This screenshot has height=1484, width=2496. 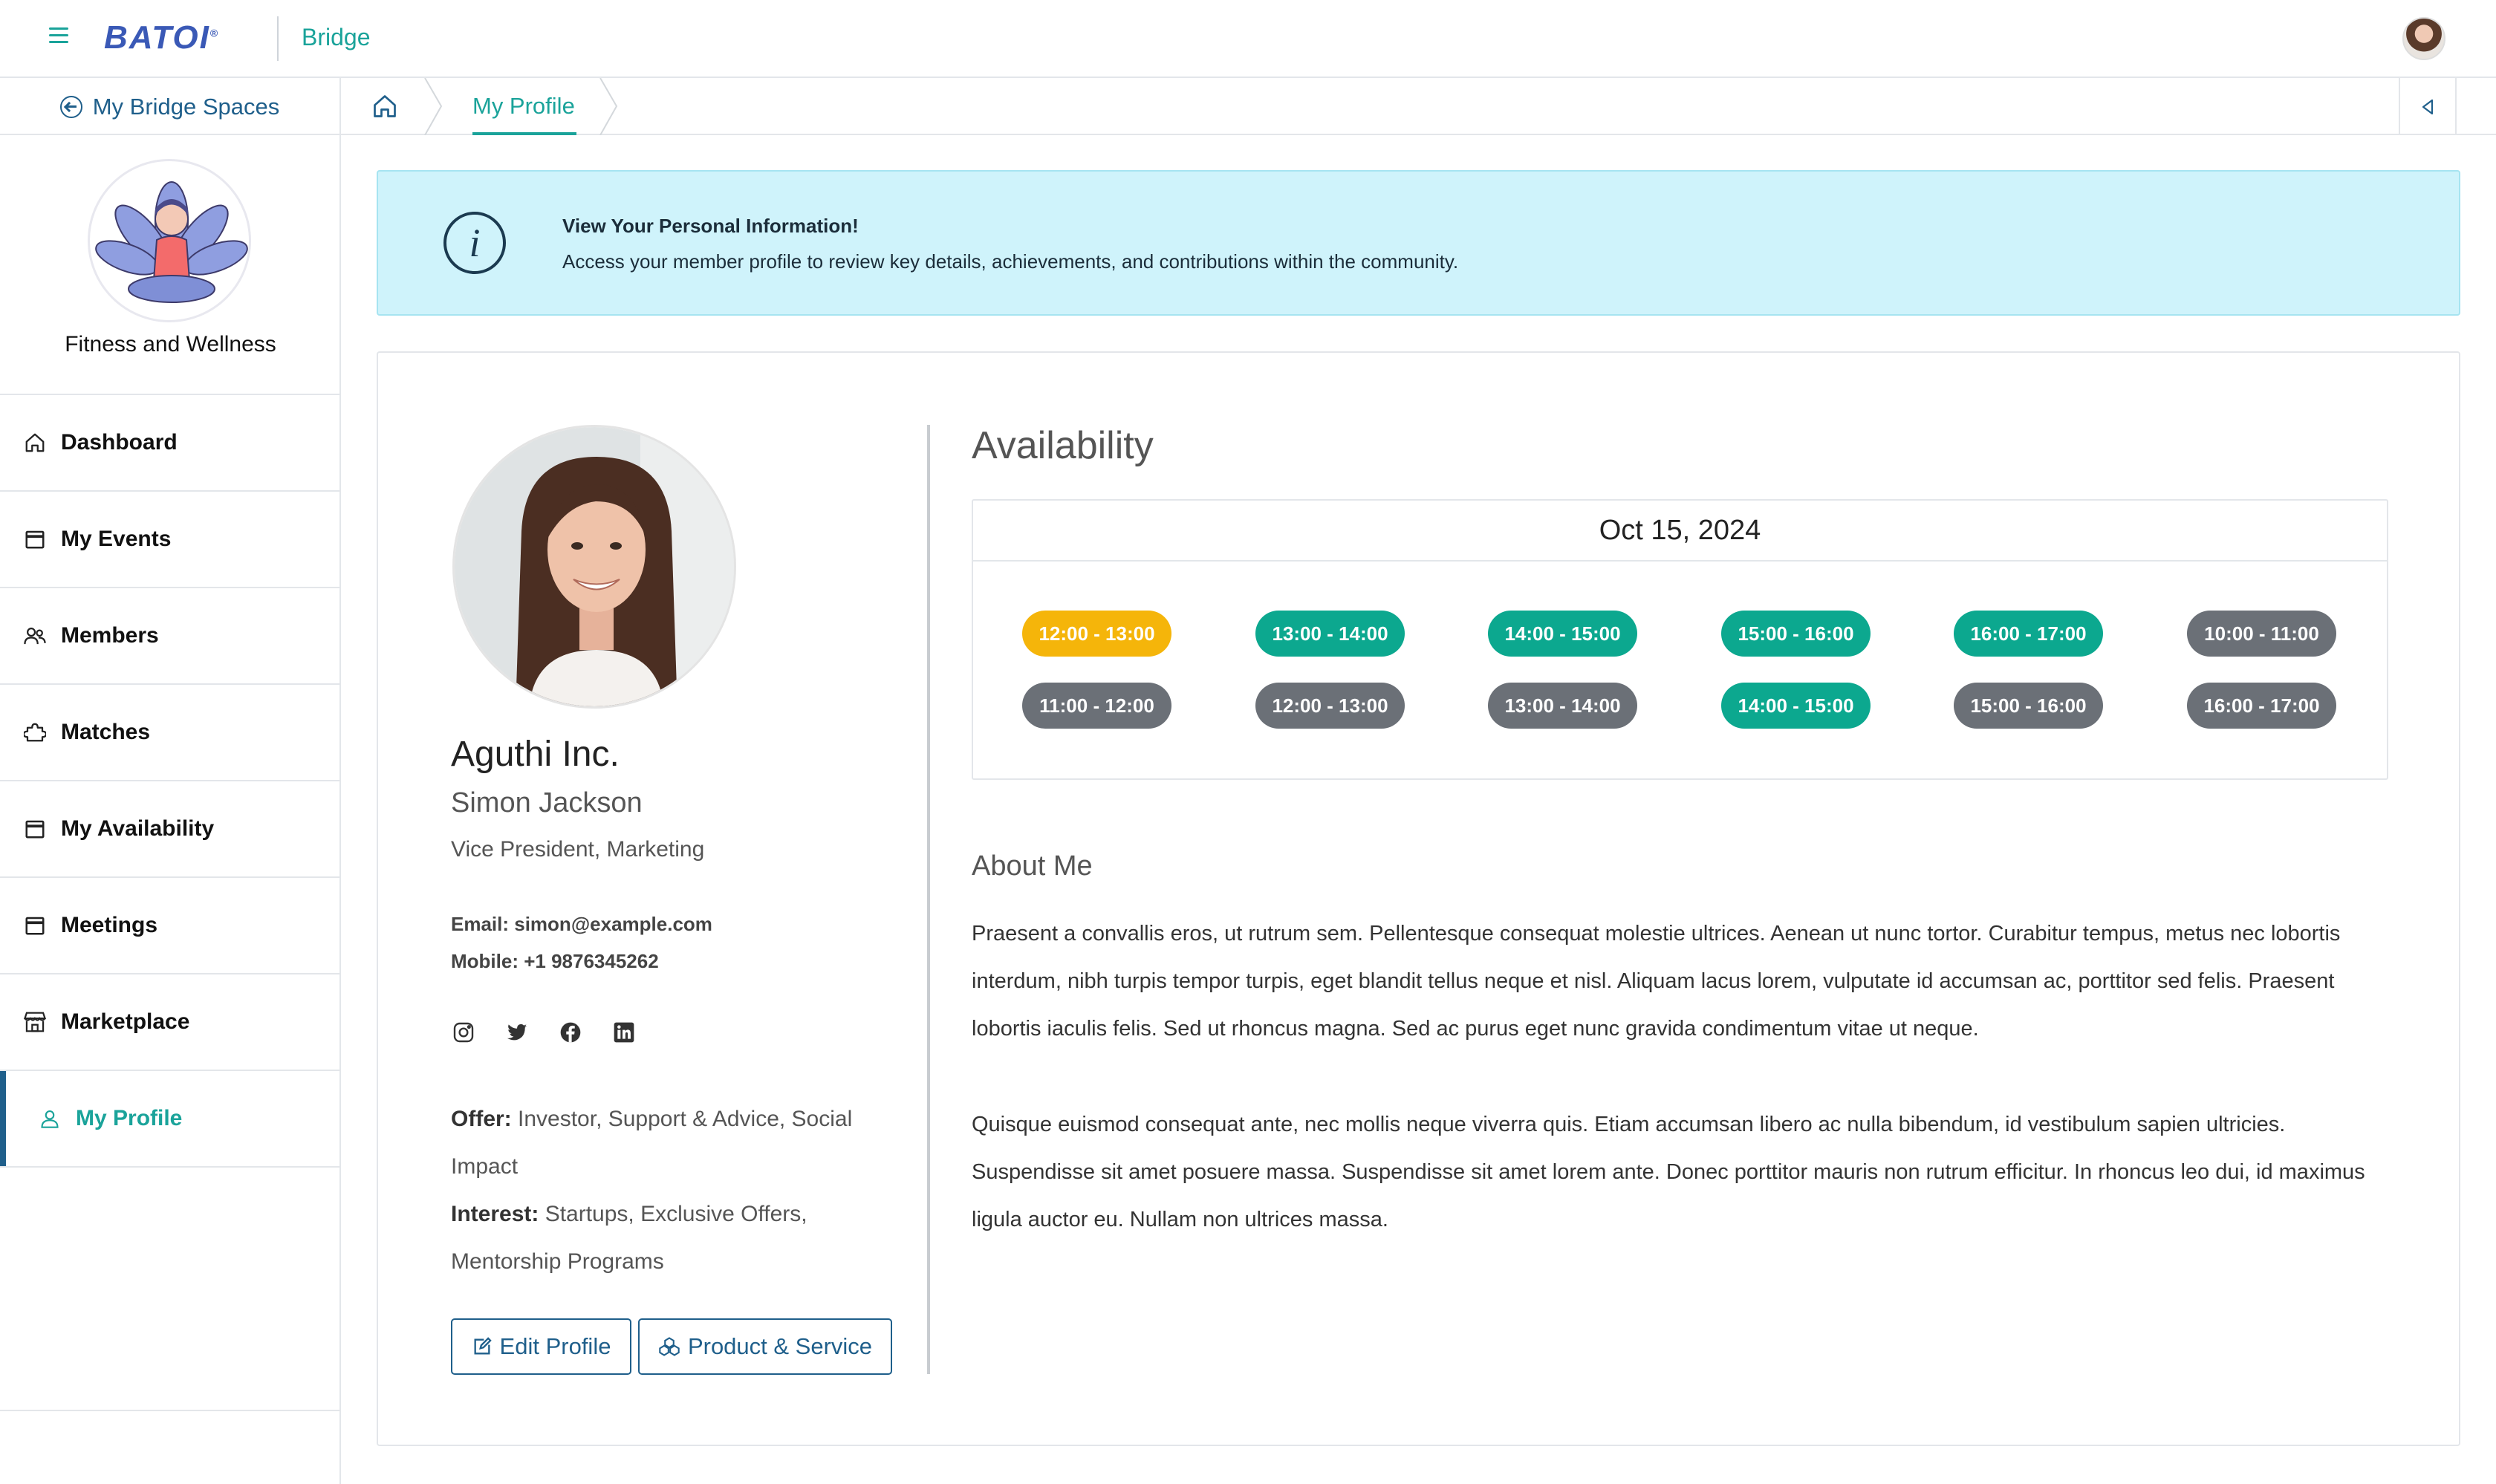 I want to click on info-icon: i, so click(x=474, y=243).